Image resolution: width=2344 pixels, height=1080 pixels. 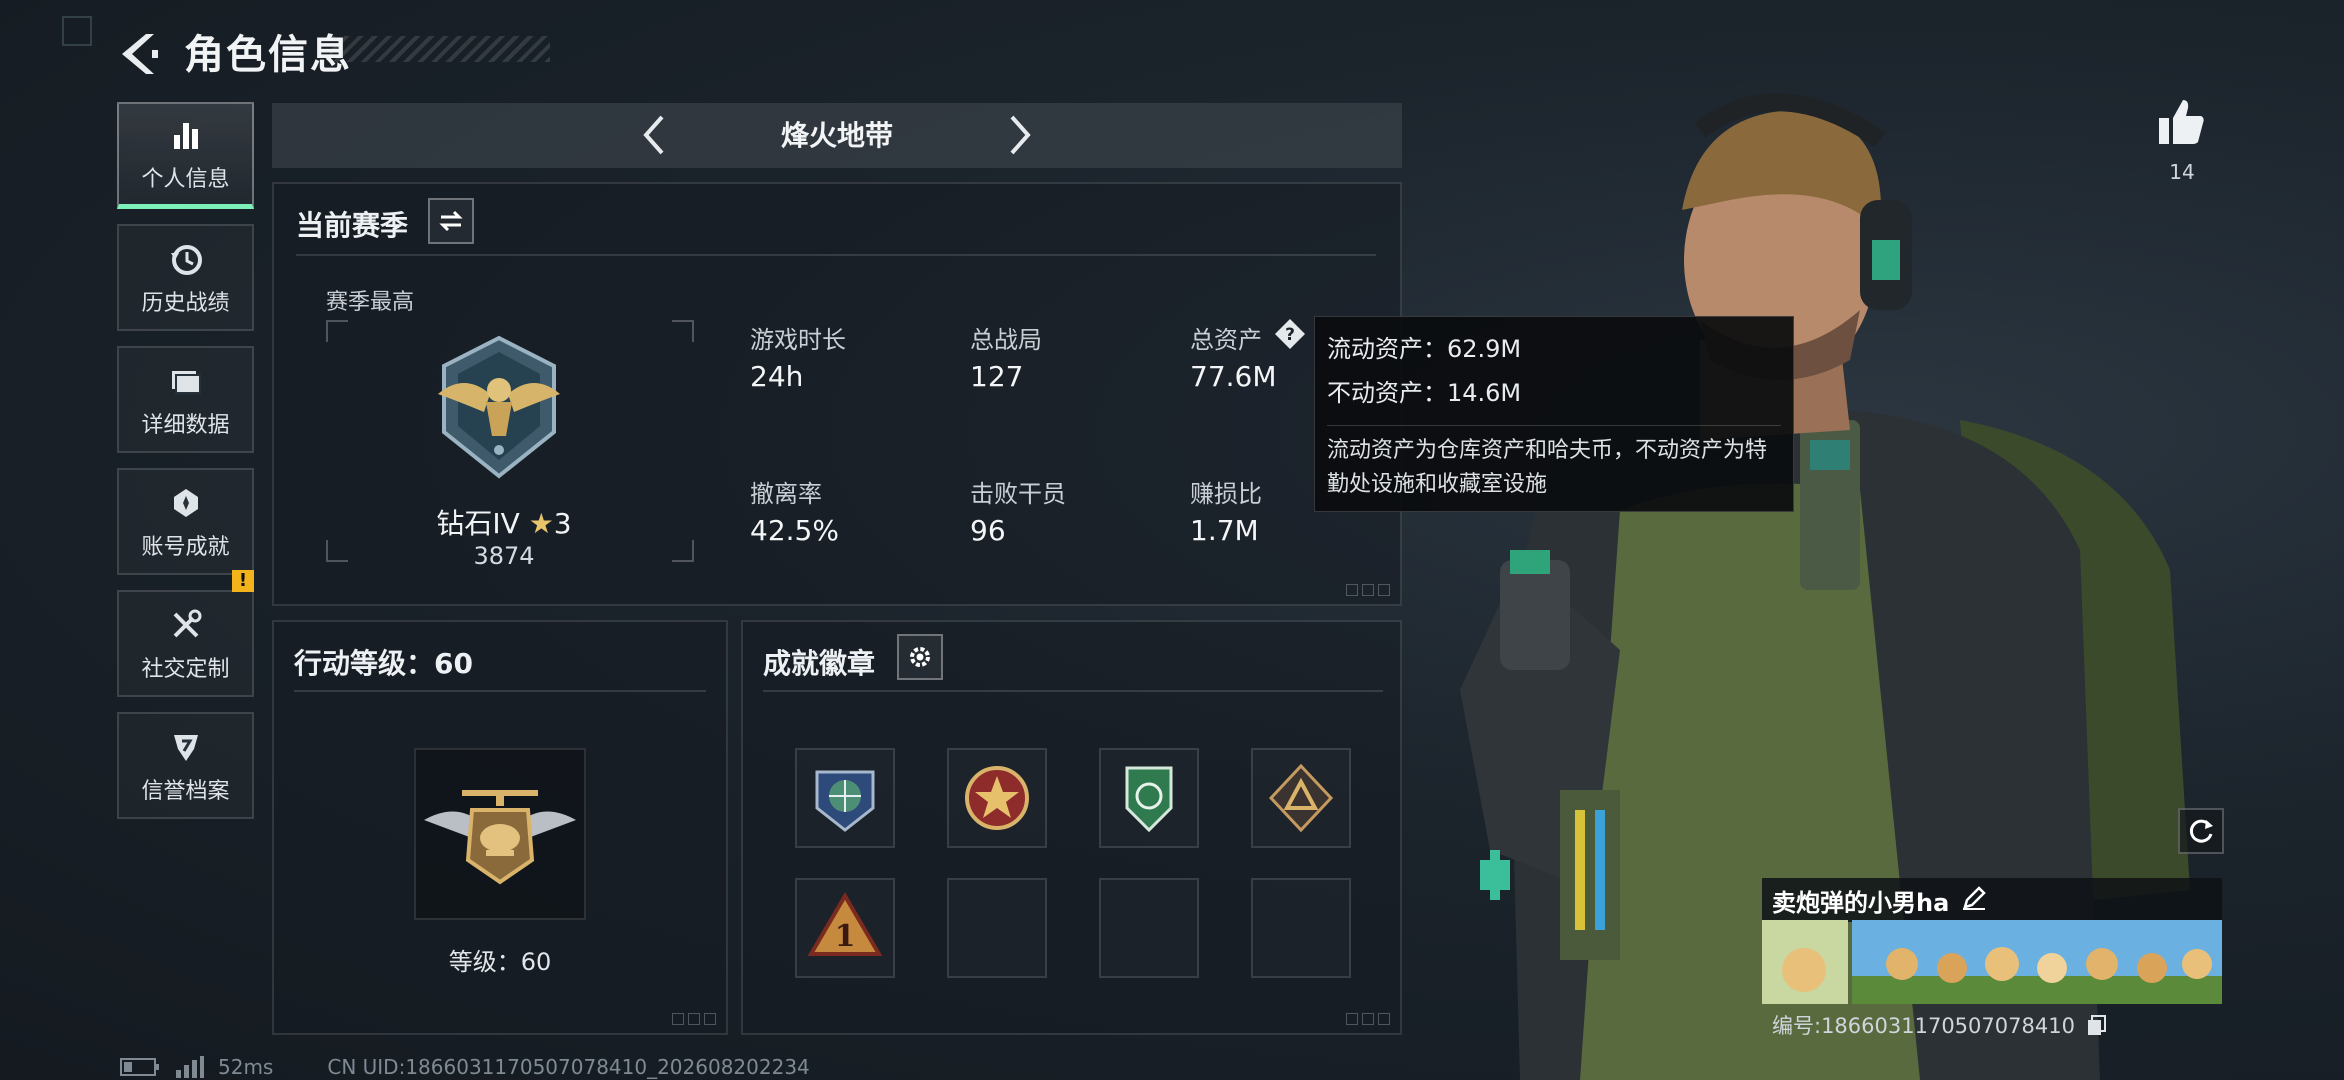 I want to click on mode-selector: 烽火地带, so click(x=837, y=135).